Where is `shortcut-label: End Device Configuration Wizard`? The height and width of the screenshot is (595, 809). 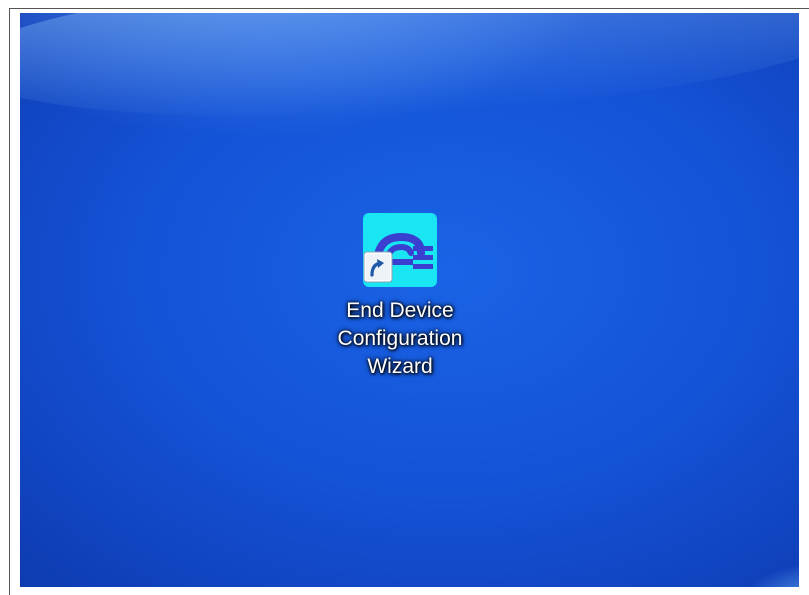 shortcut-label: End Device Configuration Wizard is located at coordinates (400, 339).